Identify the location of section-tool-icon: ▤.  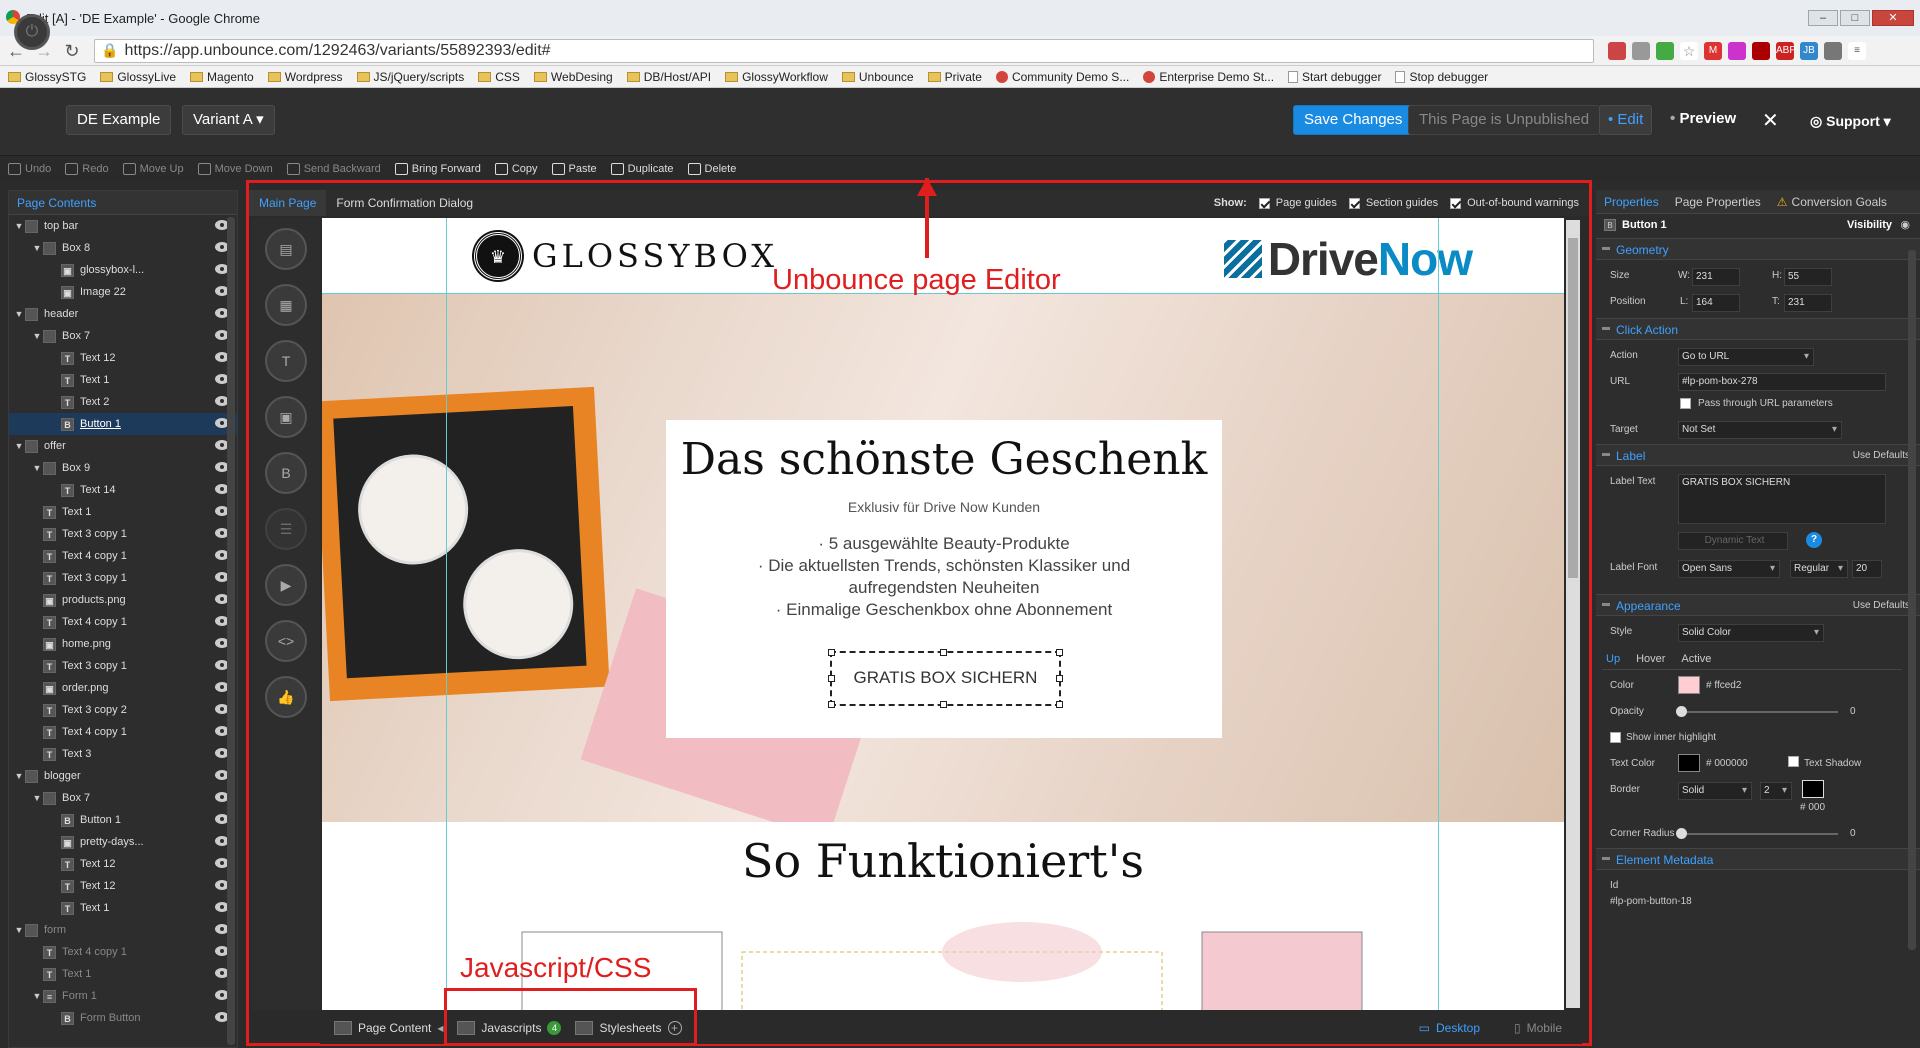
(286, 249).